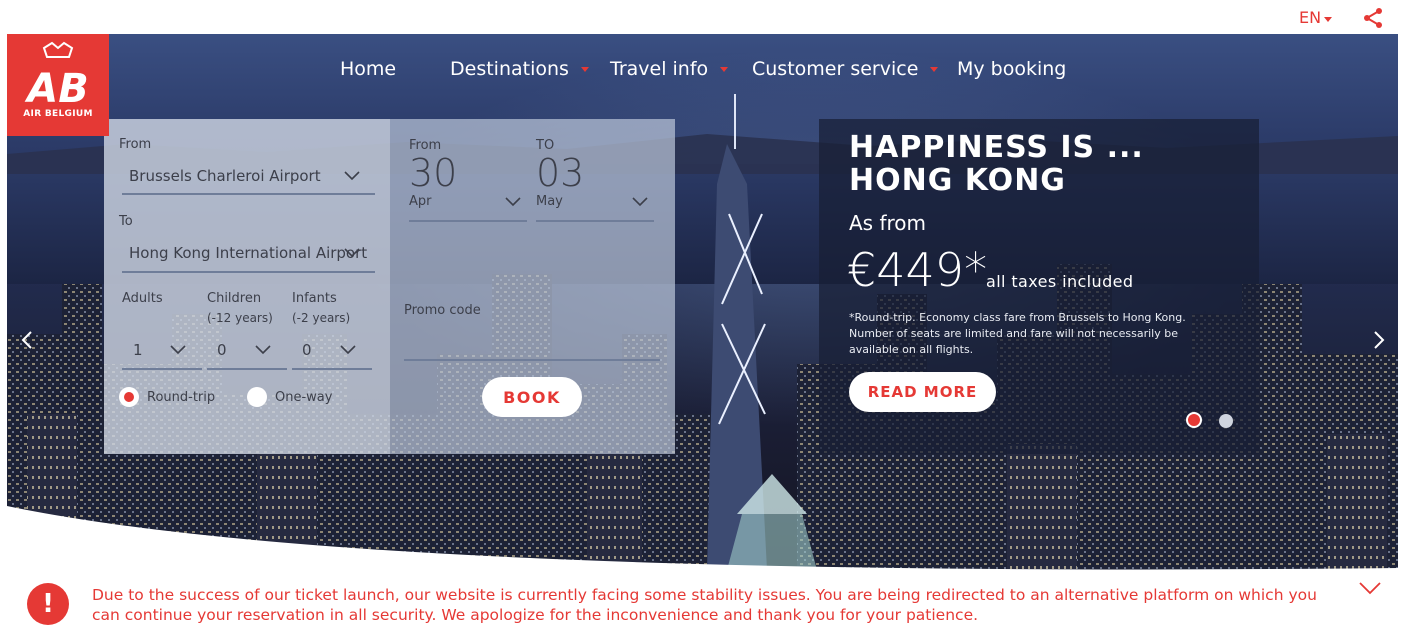 Image resolution: width=1402 pixels, height=642 pixels. What do you see at coordinates (126, 221) in the screenshot?
I see `to-label: To` at bounding box center [126, 221].